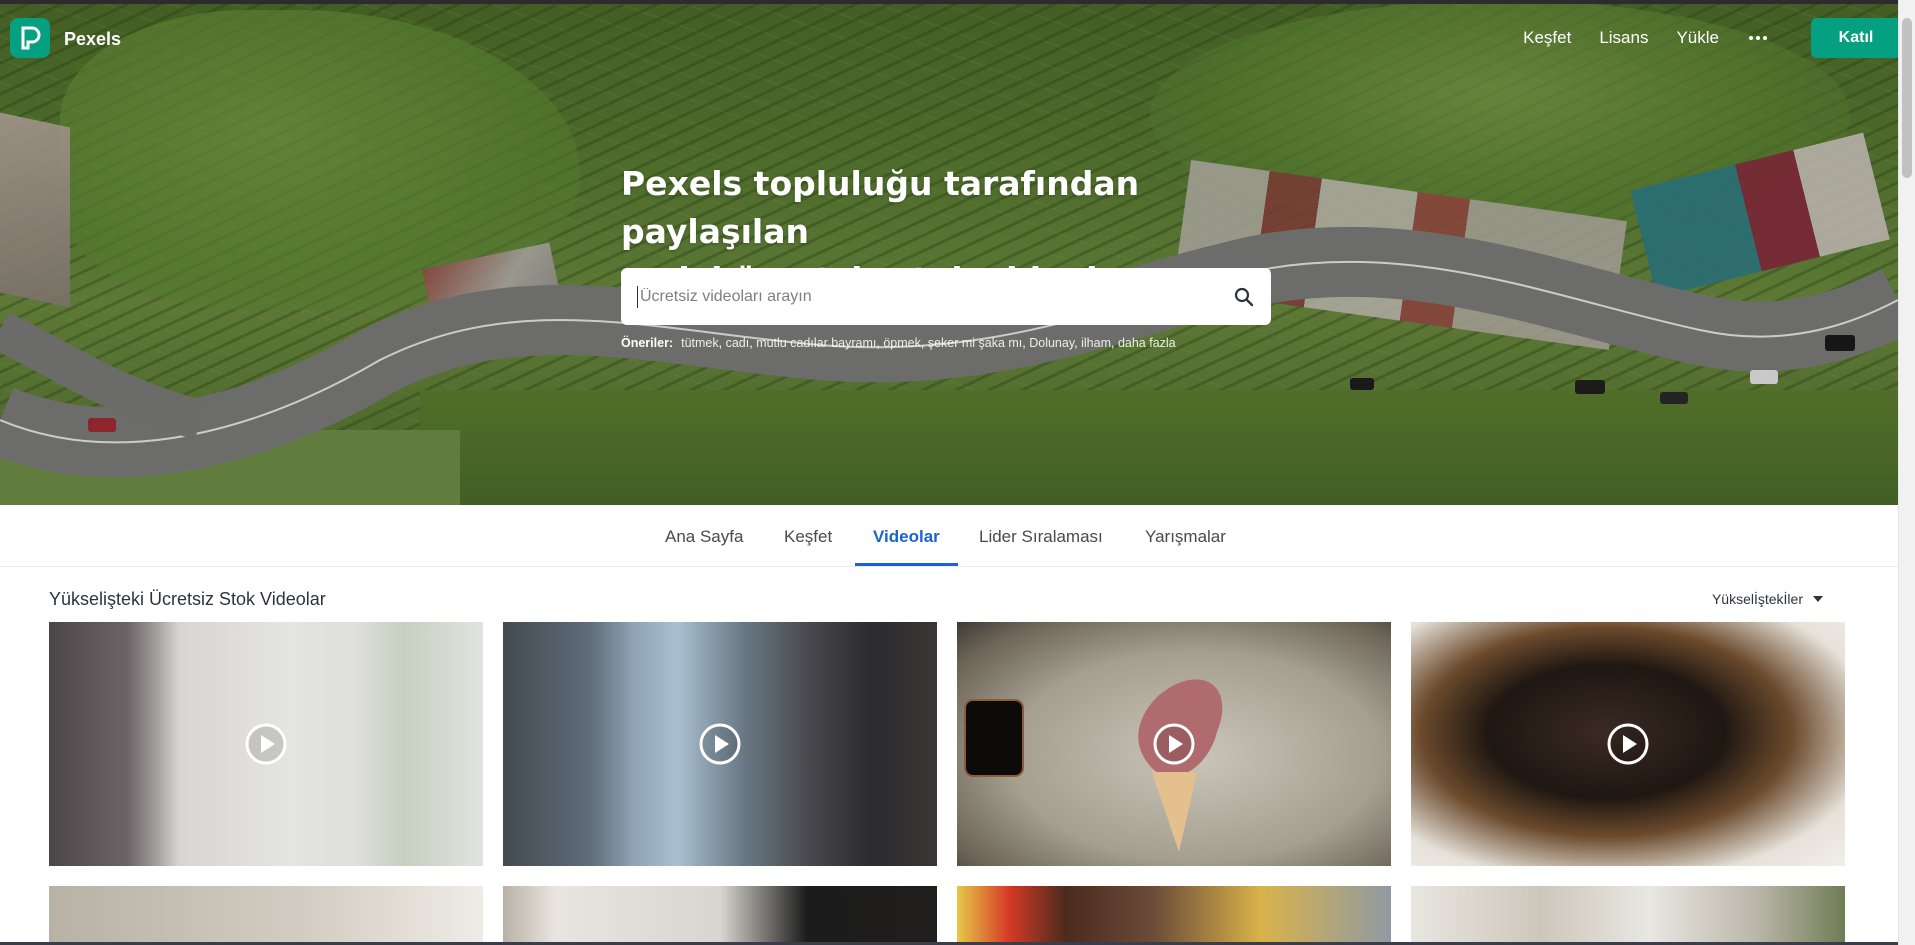 The width and height of the screenshot is (1915, 945). Describe the element at coordinates (1757, 599) in the screenshot. I see `sort-label: Yükselİştekİler` at that location.